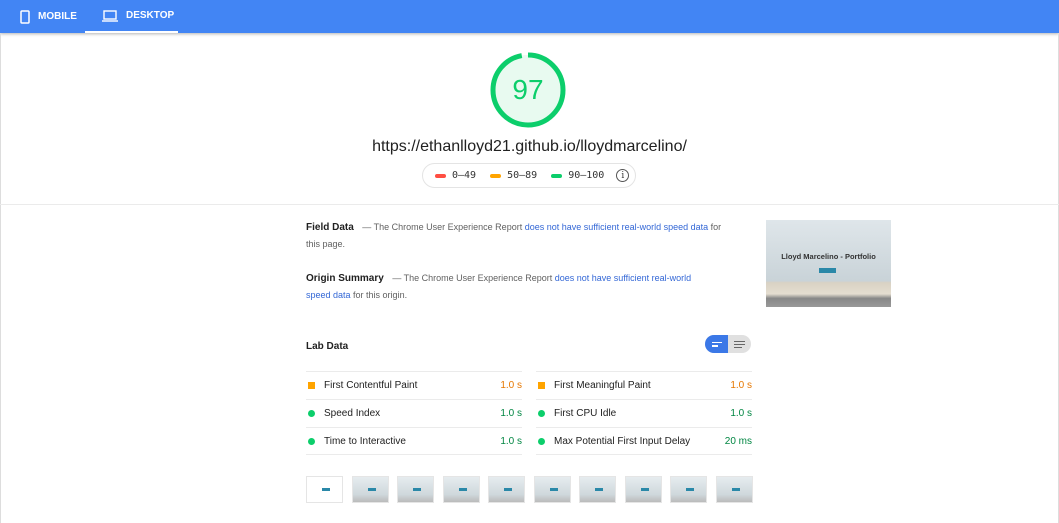  What do you see at coordinates (352, 413) in the screenshot?
I see `metric-label: Speed Index` at bounding box center [352, 413].